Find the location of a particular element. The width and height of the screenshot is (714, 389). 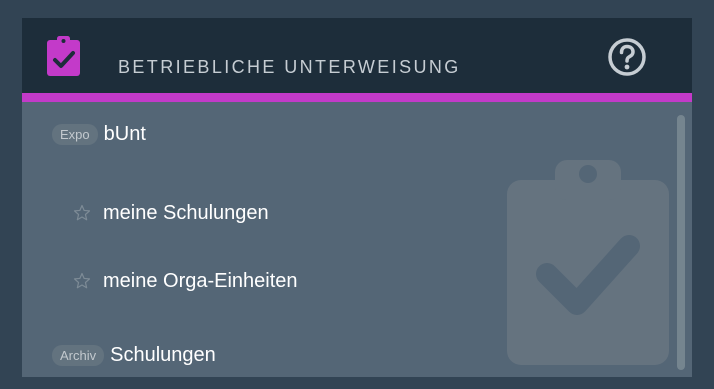

list-item-meine-schulungen: meine Schulungen is located at coordinates (171, 213).